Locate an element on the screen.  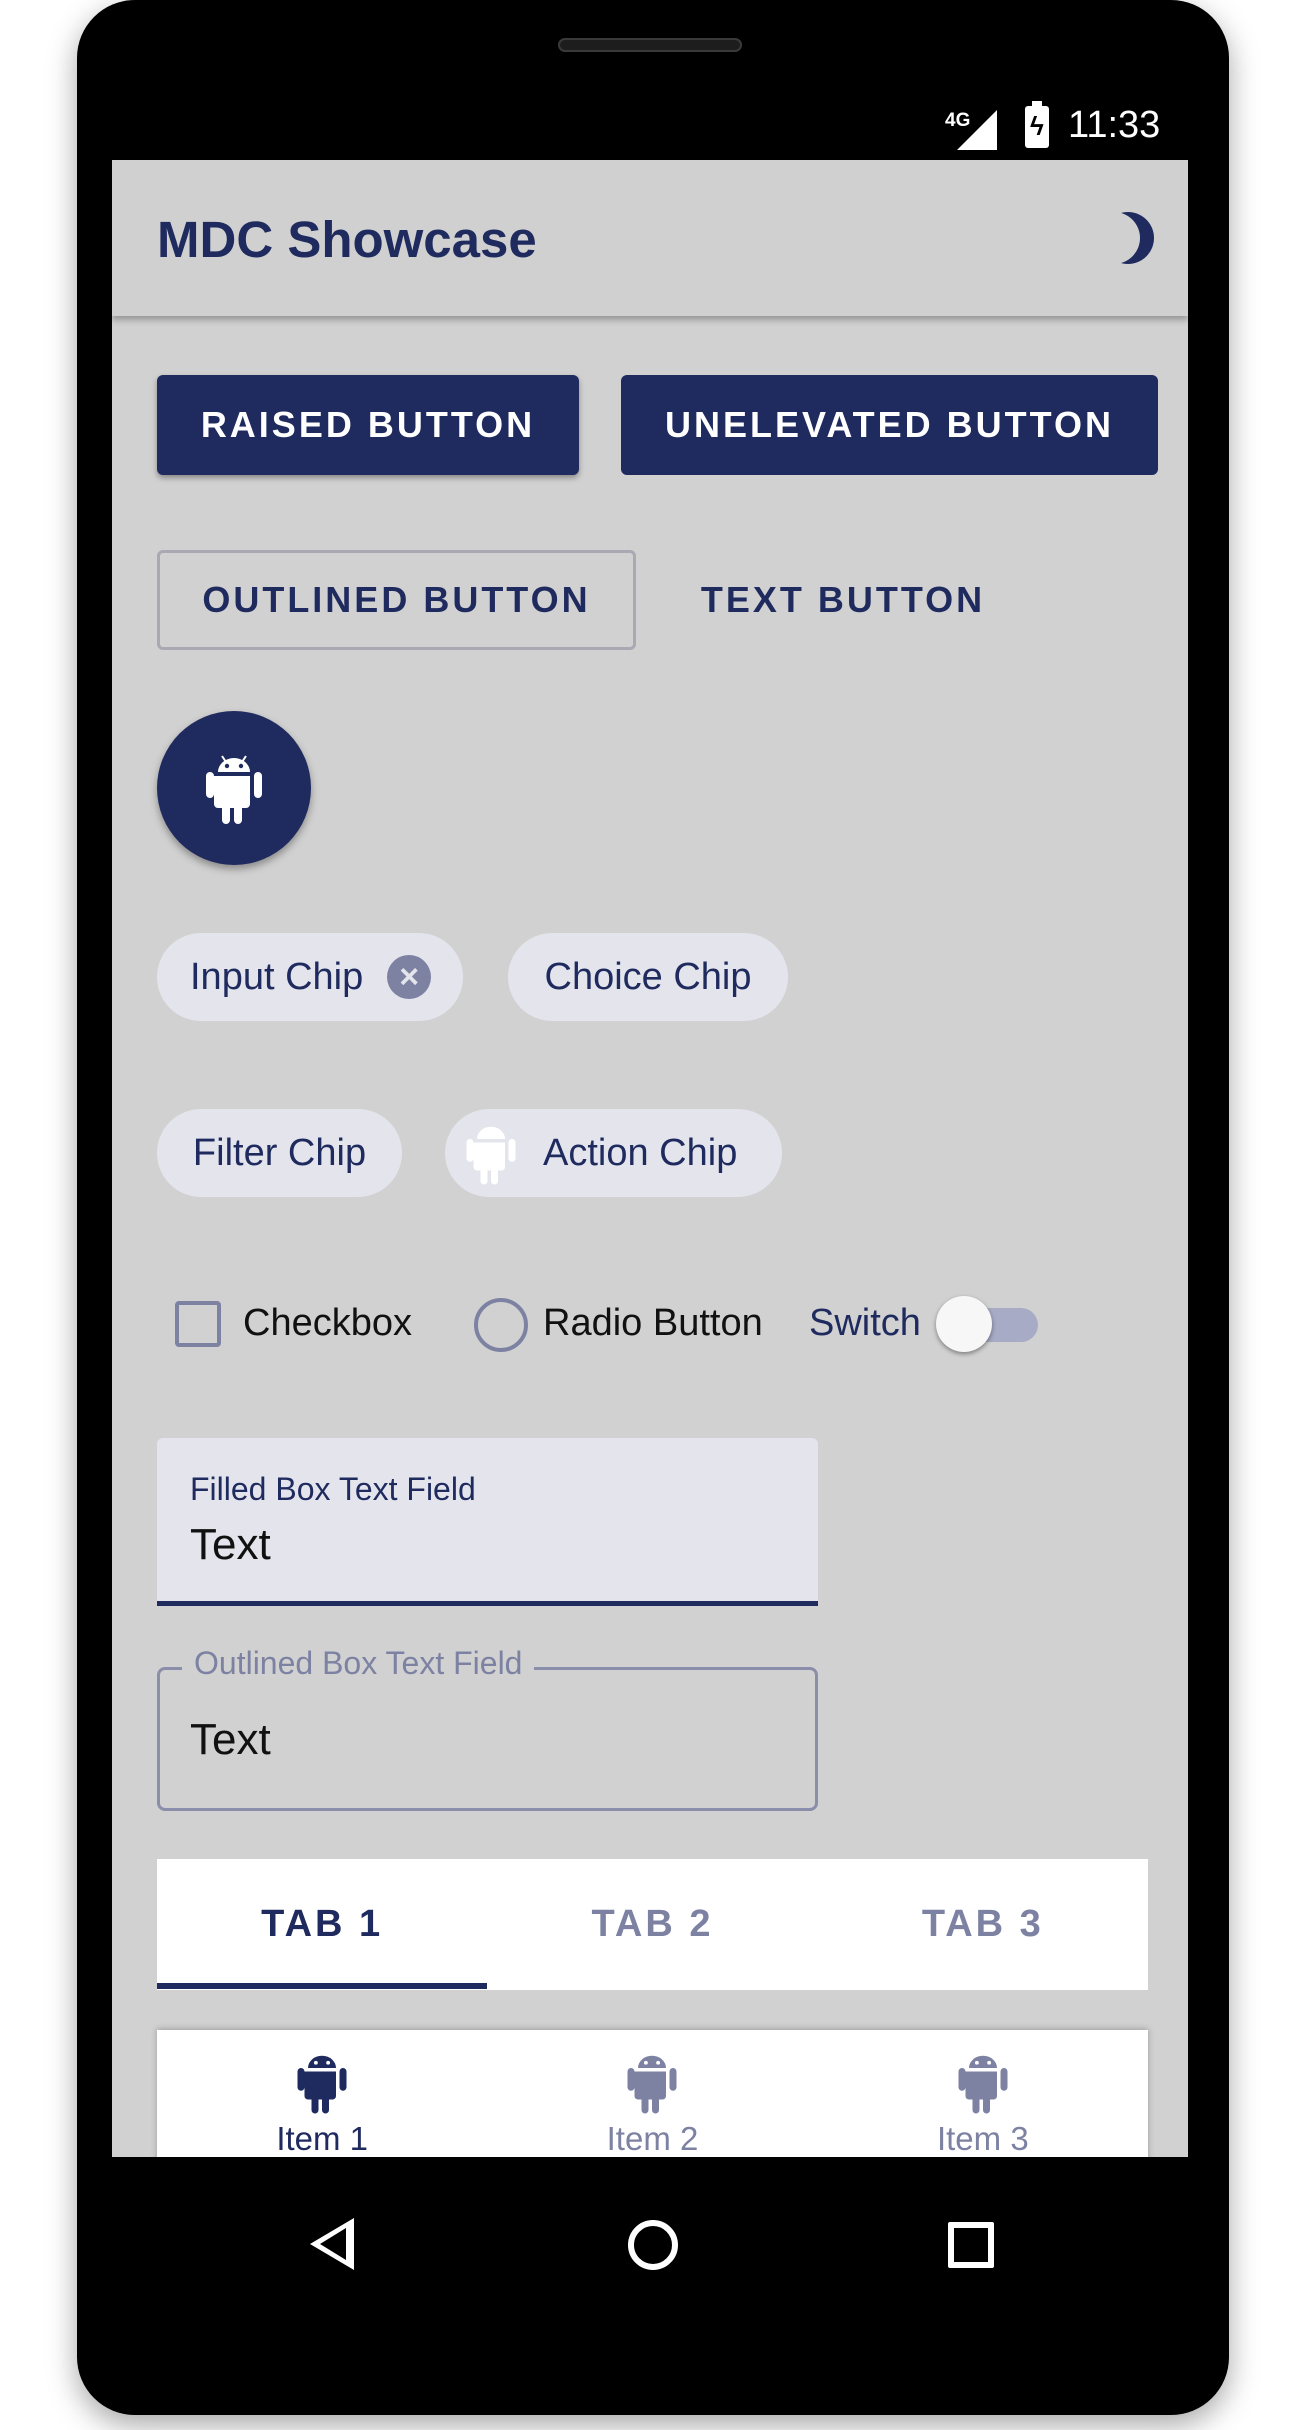
nav-item-2: Item 2 is located at coordinates (652, 2093).